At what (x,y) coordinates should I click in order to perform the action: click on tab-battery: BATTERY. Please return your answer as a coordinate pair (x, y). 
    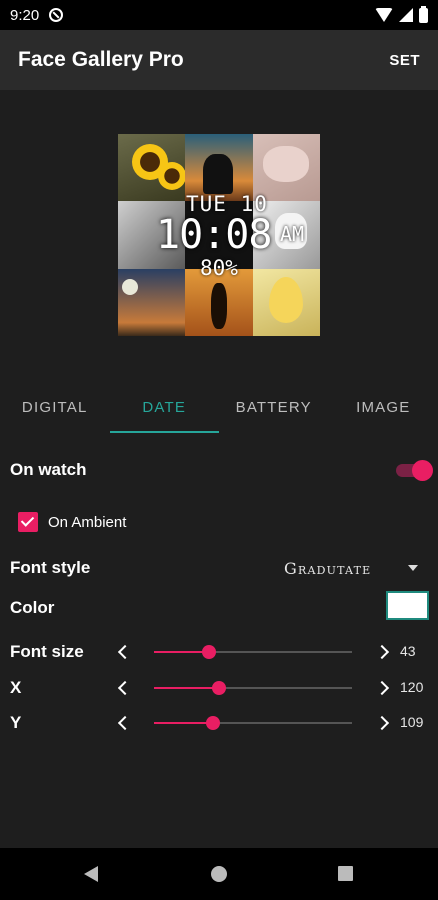
    Looking at the image, I should click on (274, 410).